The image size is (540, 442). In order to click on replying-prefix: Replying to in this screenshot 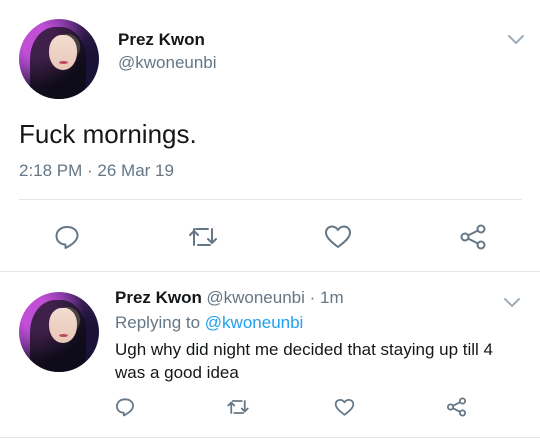, I will do `click(158, 322)`.